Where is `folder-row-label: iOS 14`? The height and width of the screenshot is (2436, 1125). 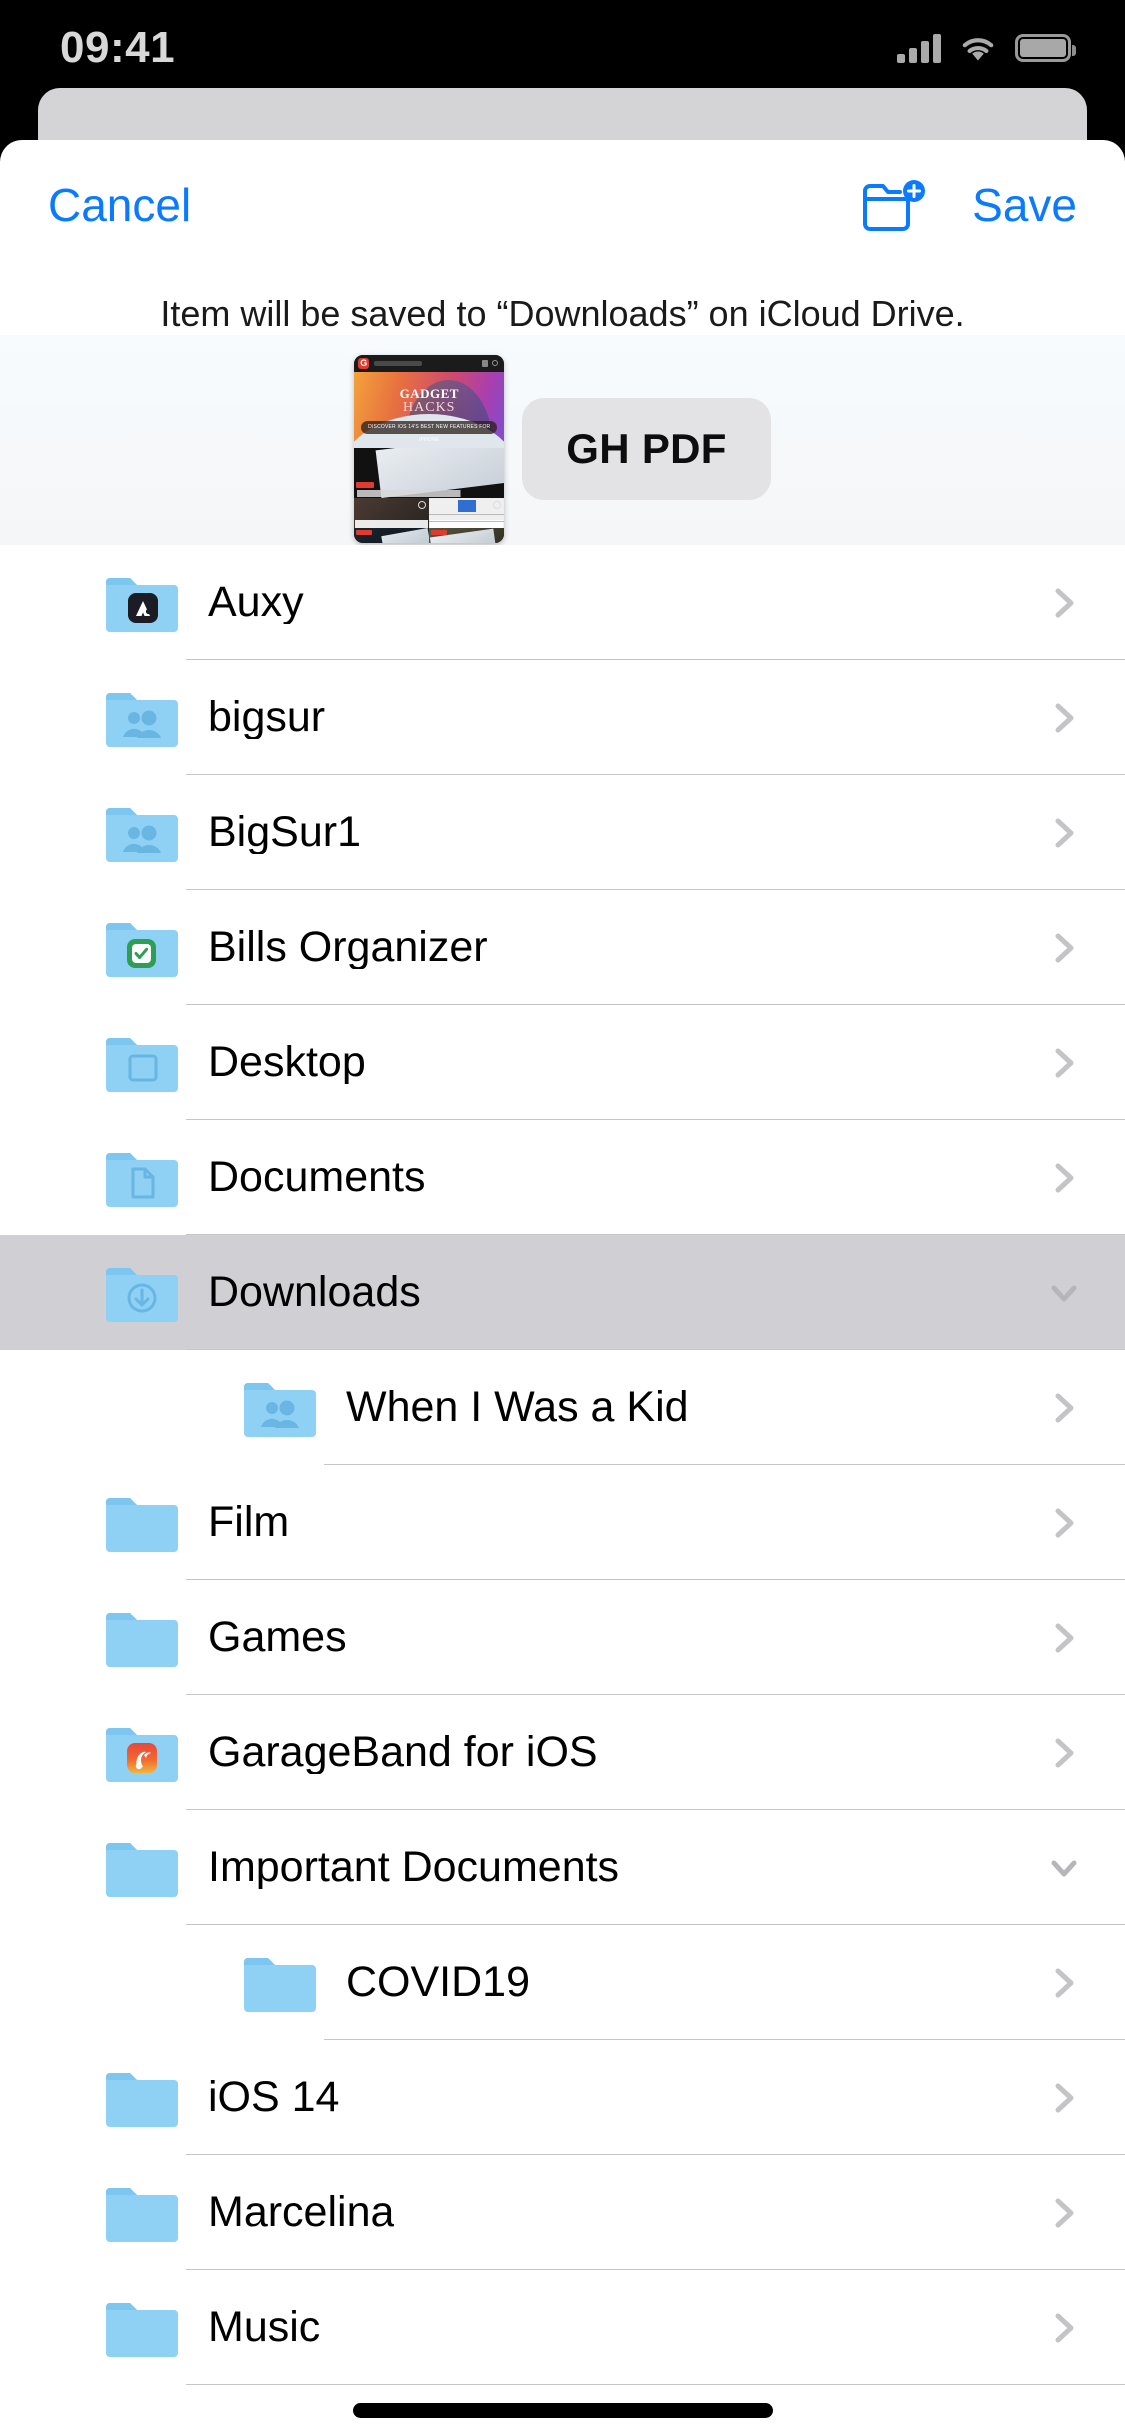
folder-row-label: iOS 14 is located at coordinates (274, 2098).